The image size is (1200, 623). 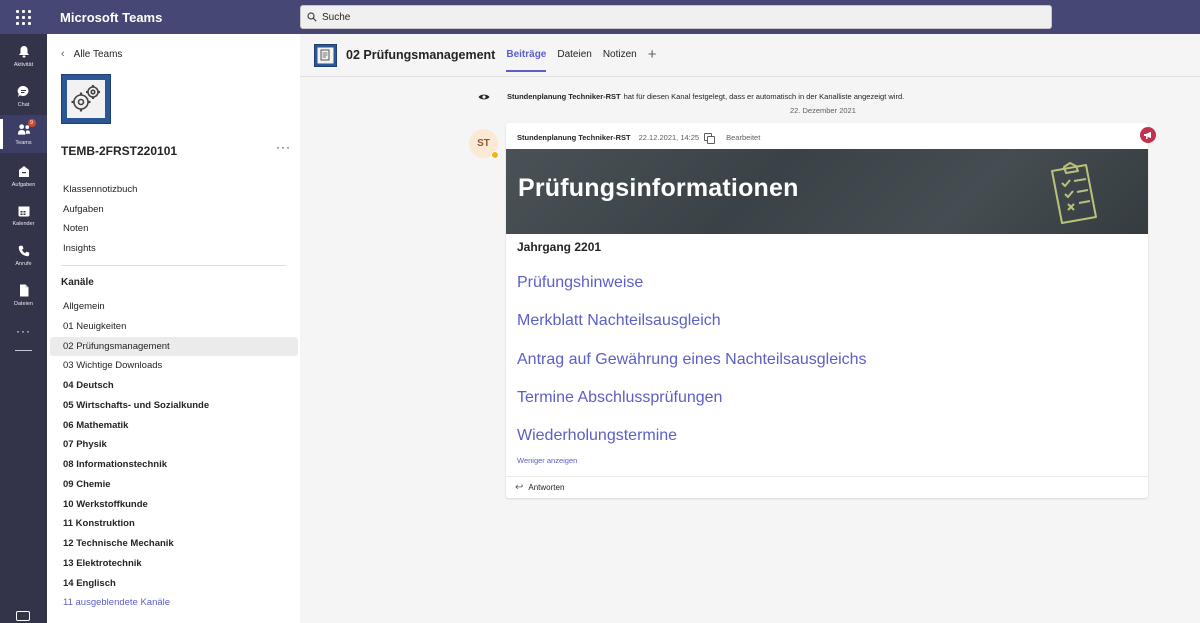 What do you see at coordinates (31, 122) in the screenshot?
I see `notification-badge: 9` at bounding box center [31, 122].